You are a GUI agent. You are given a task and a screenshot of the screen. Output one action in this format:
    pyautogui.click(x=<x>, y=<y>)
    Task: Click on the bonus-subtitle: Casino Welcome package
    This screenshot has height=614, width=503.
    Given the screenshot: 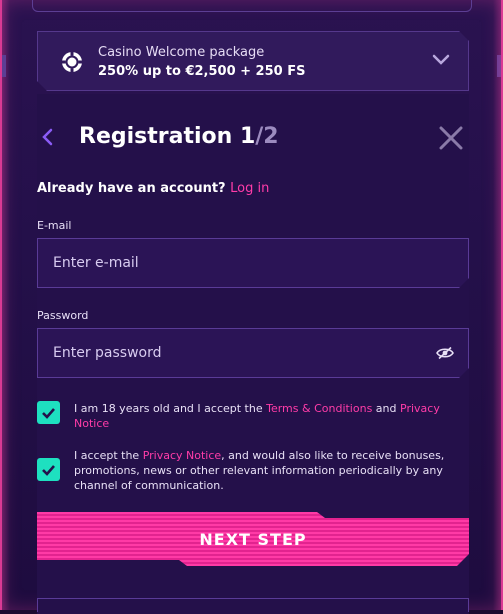 What is the action you would take?
    pyautogui.click(x=181, y=52)
    